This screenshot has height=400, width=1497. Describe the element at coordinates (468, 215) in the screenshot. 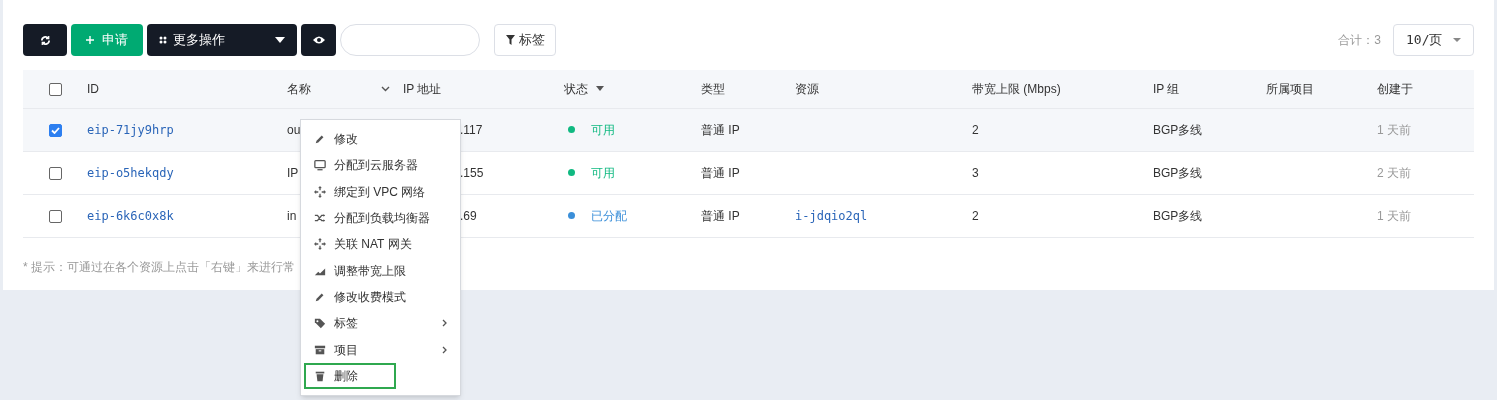

I see `table-cell: .69` at that location.